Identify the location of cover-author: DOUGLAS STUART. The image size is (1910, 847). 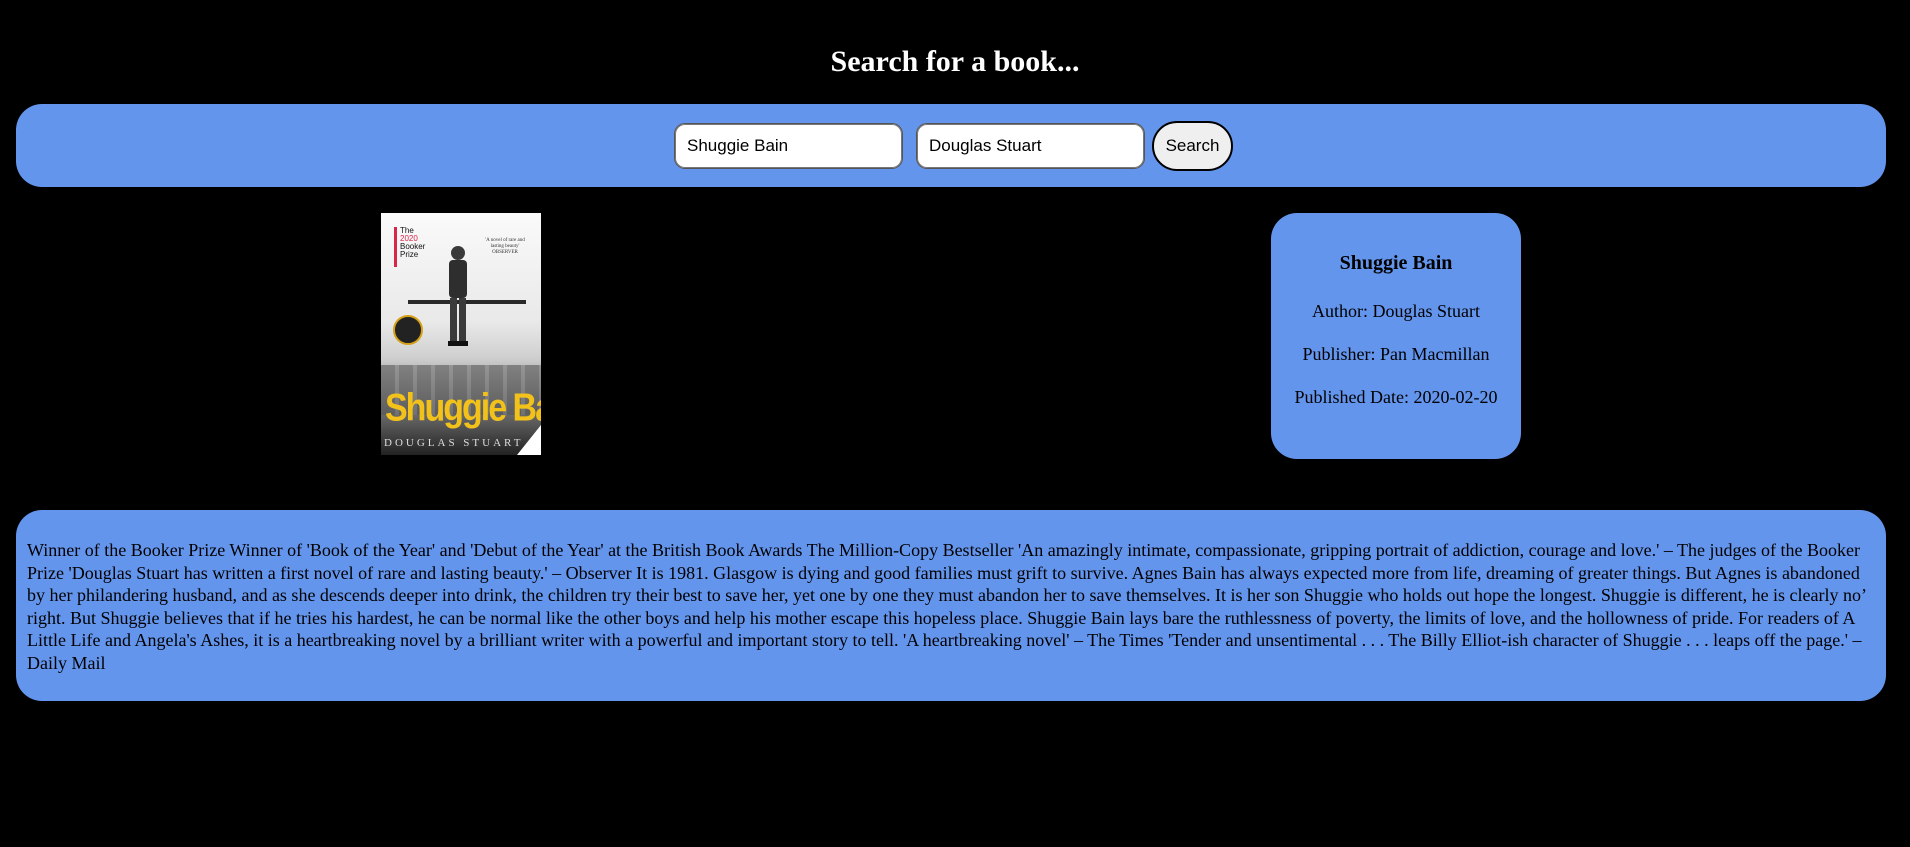
(454, 443).